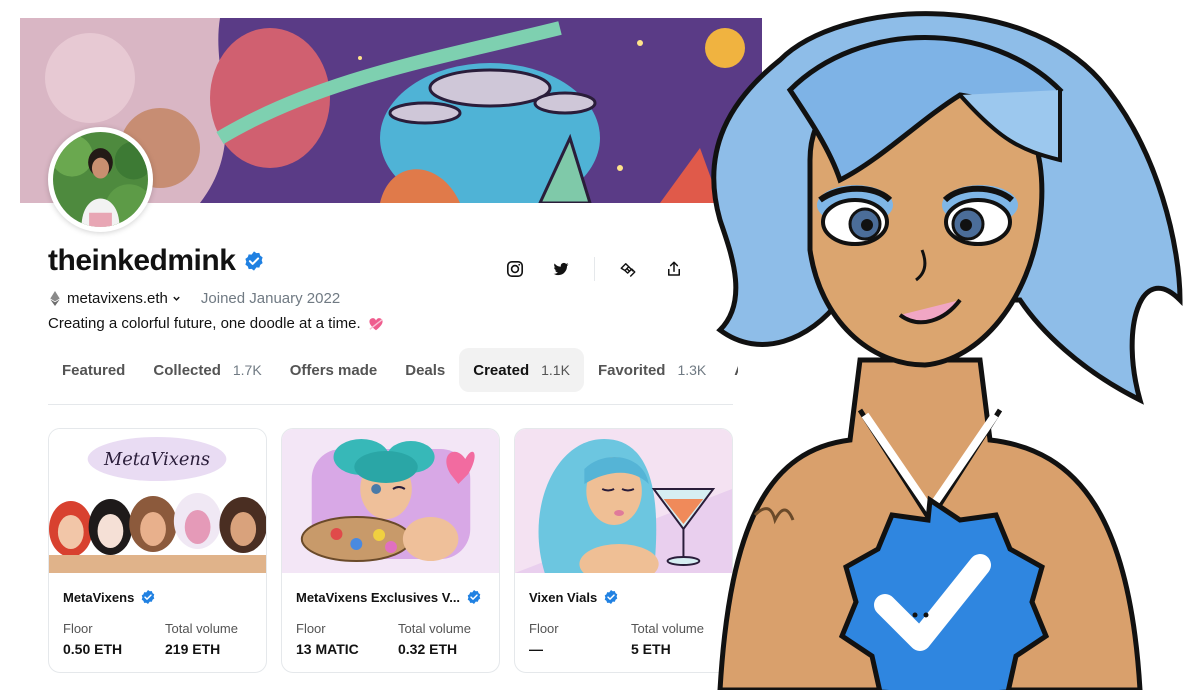 The width and height of the screenshot is (1200, 690). I want to click on tabs-divider, so click(390, 404).